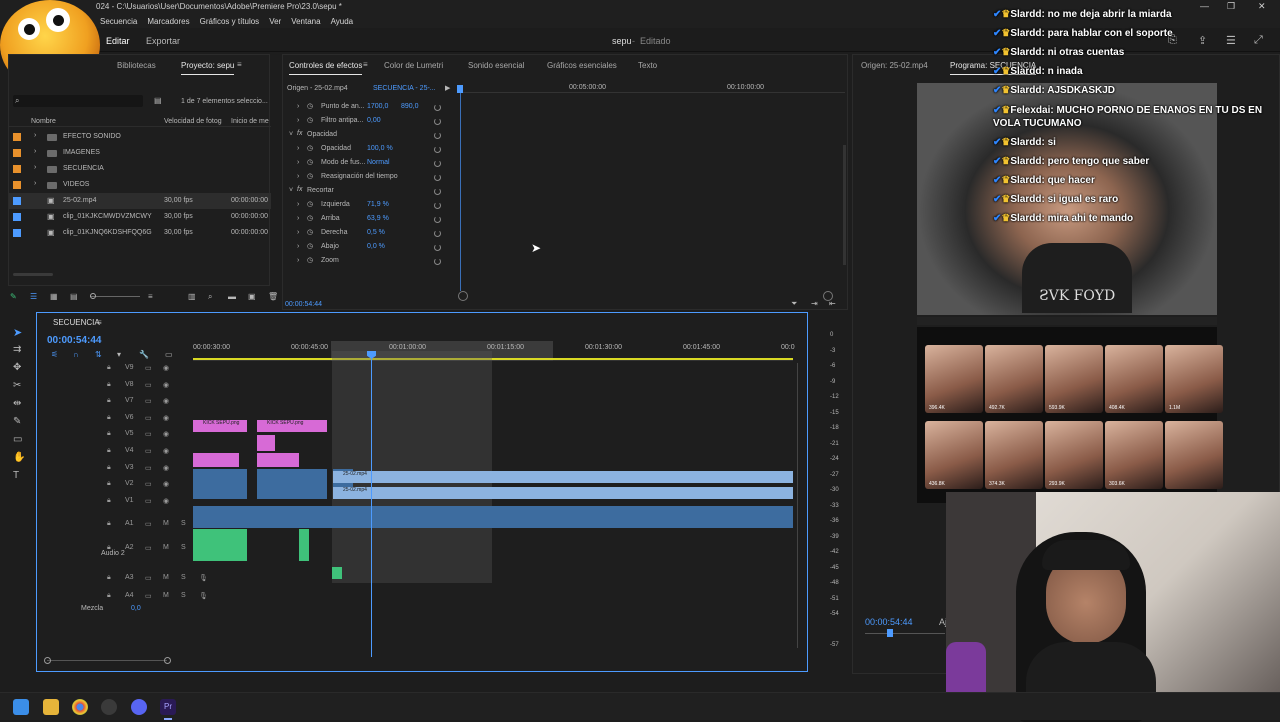 Image resolution: width=1280 pixels, height=722 pixels. I want to click on tab-texto: Texto, so click(647, 65).